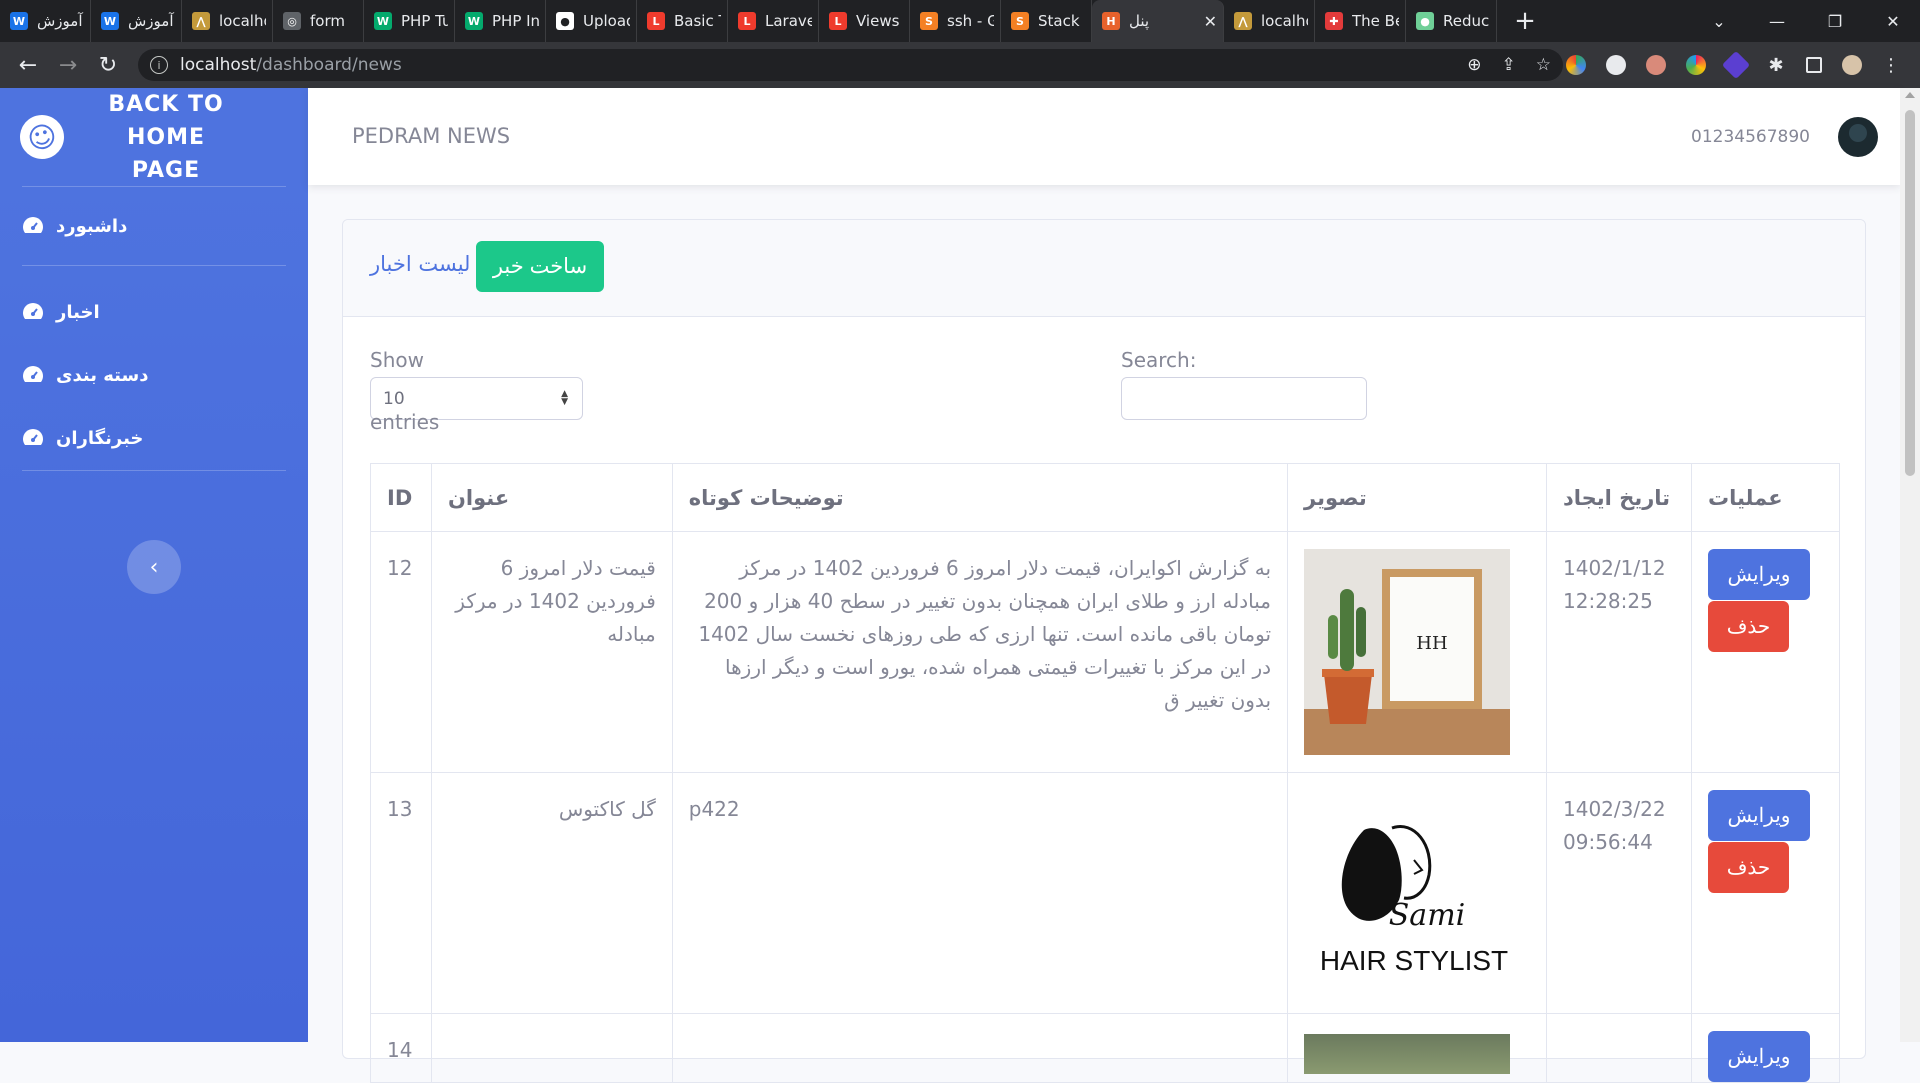 This screenshot has height=1083, width=1920. I want to click on browser-tab: ● Reduce, so click(1451, 21).